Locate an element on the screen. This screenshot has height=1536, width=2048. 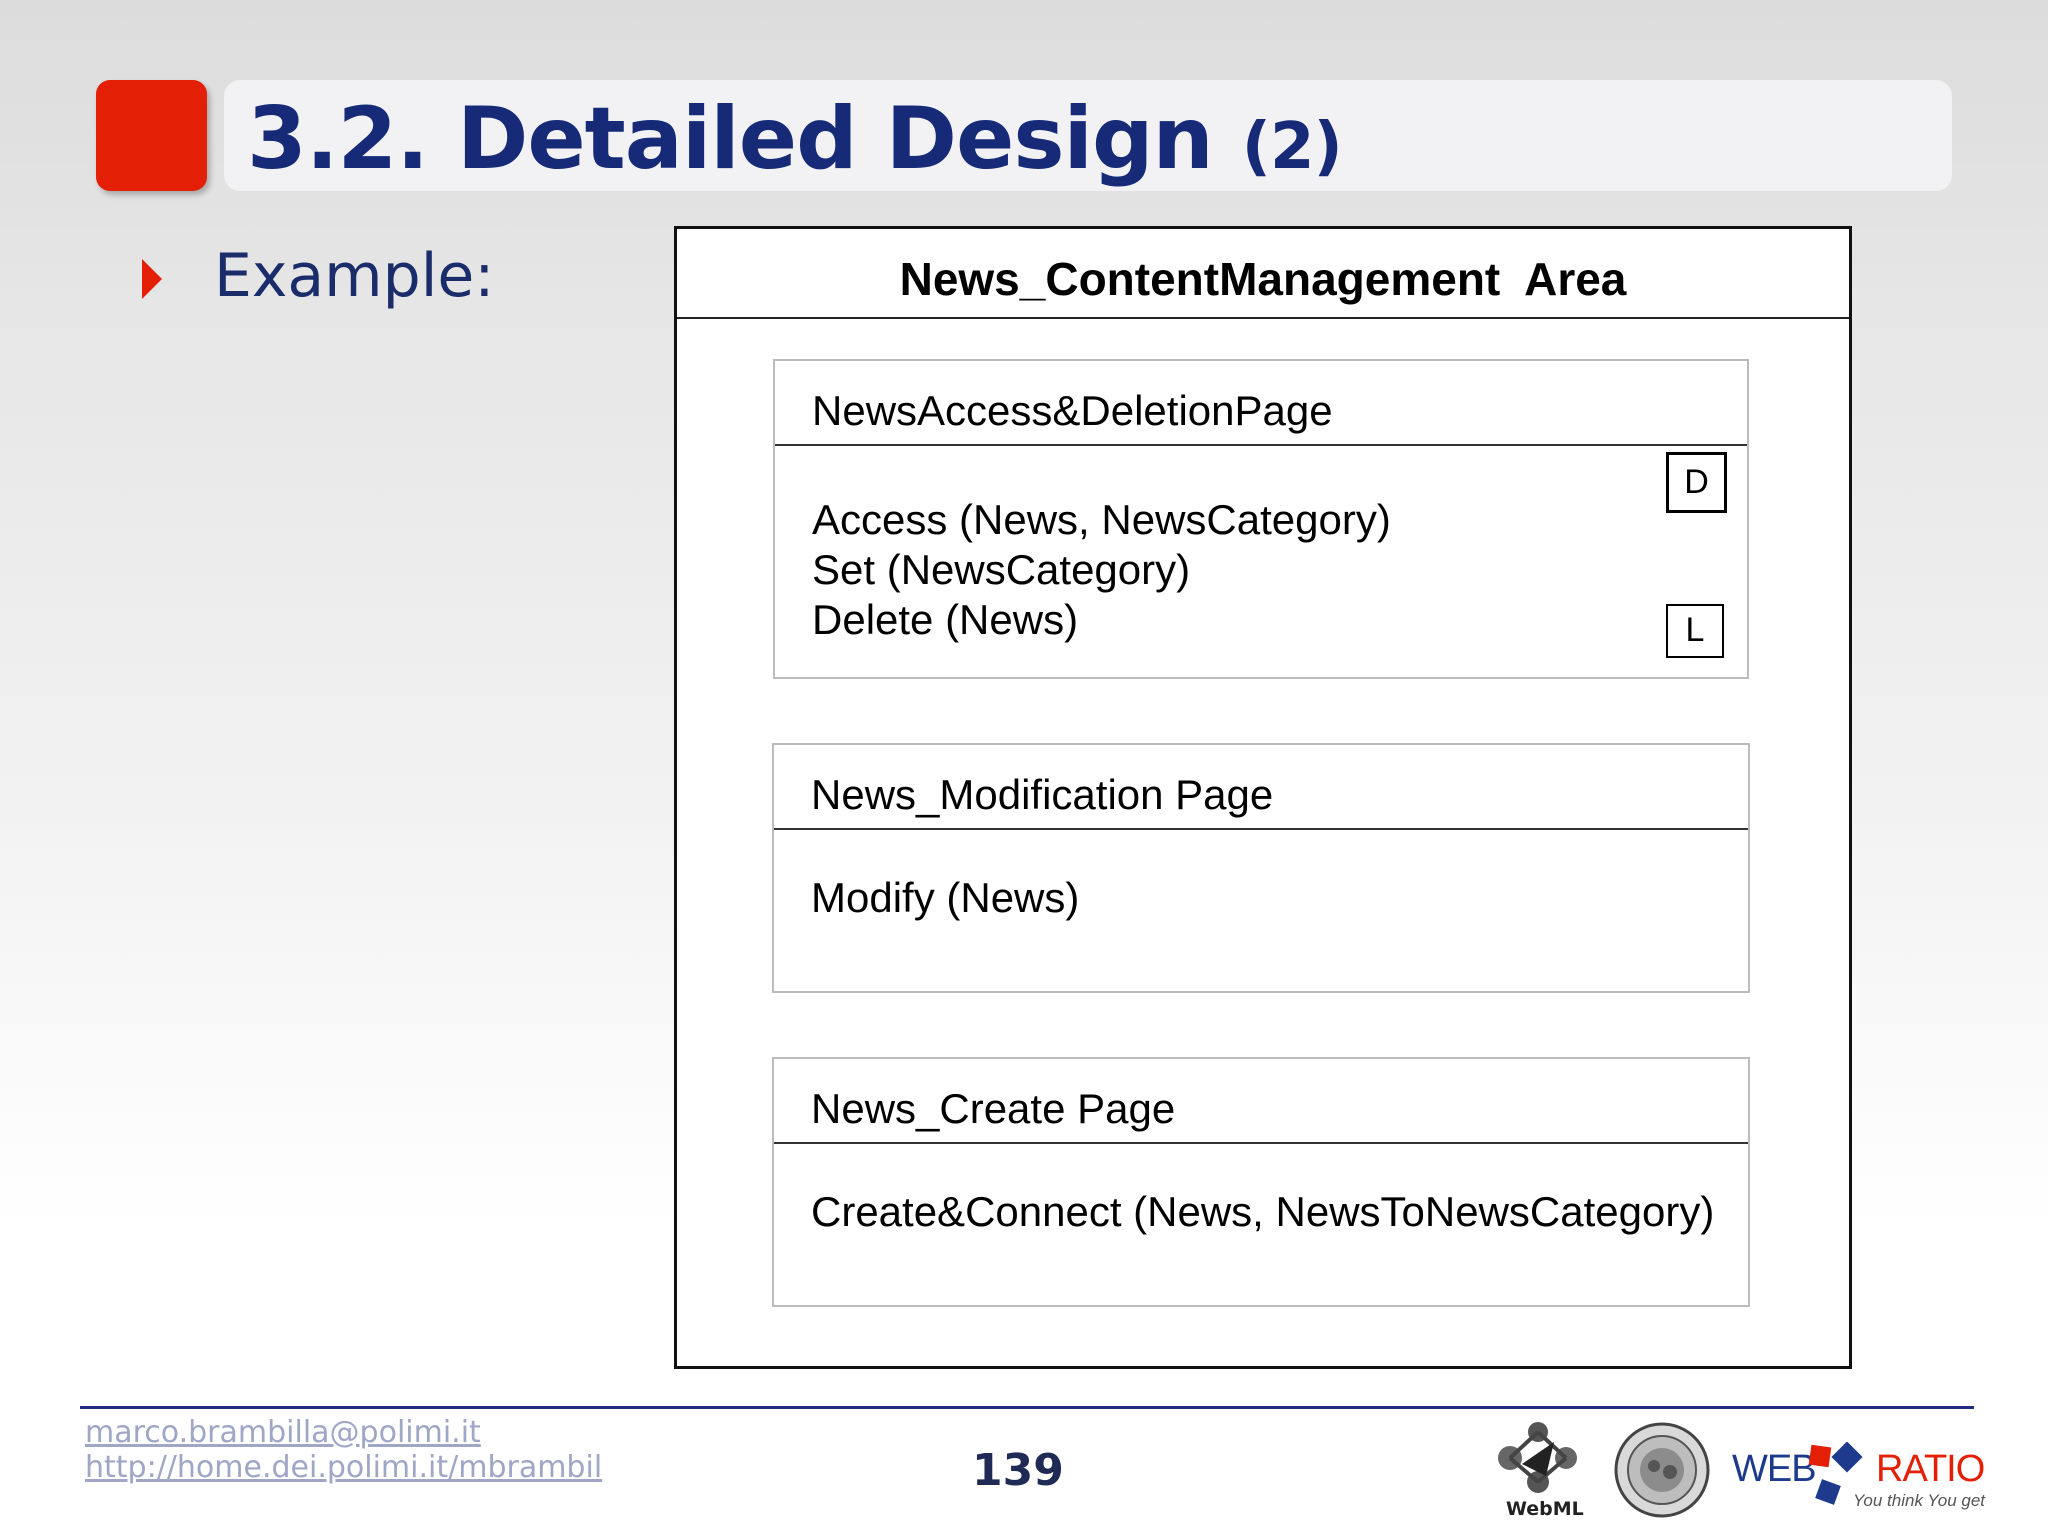
unit-set: Set (NewsCategory) is located at coordinates (1001, 569).